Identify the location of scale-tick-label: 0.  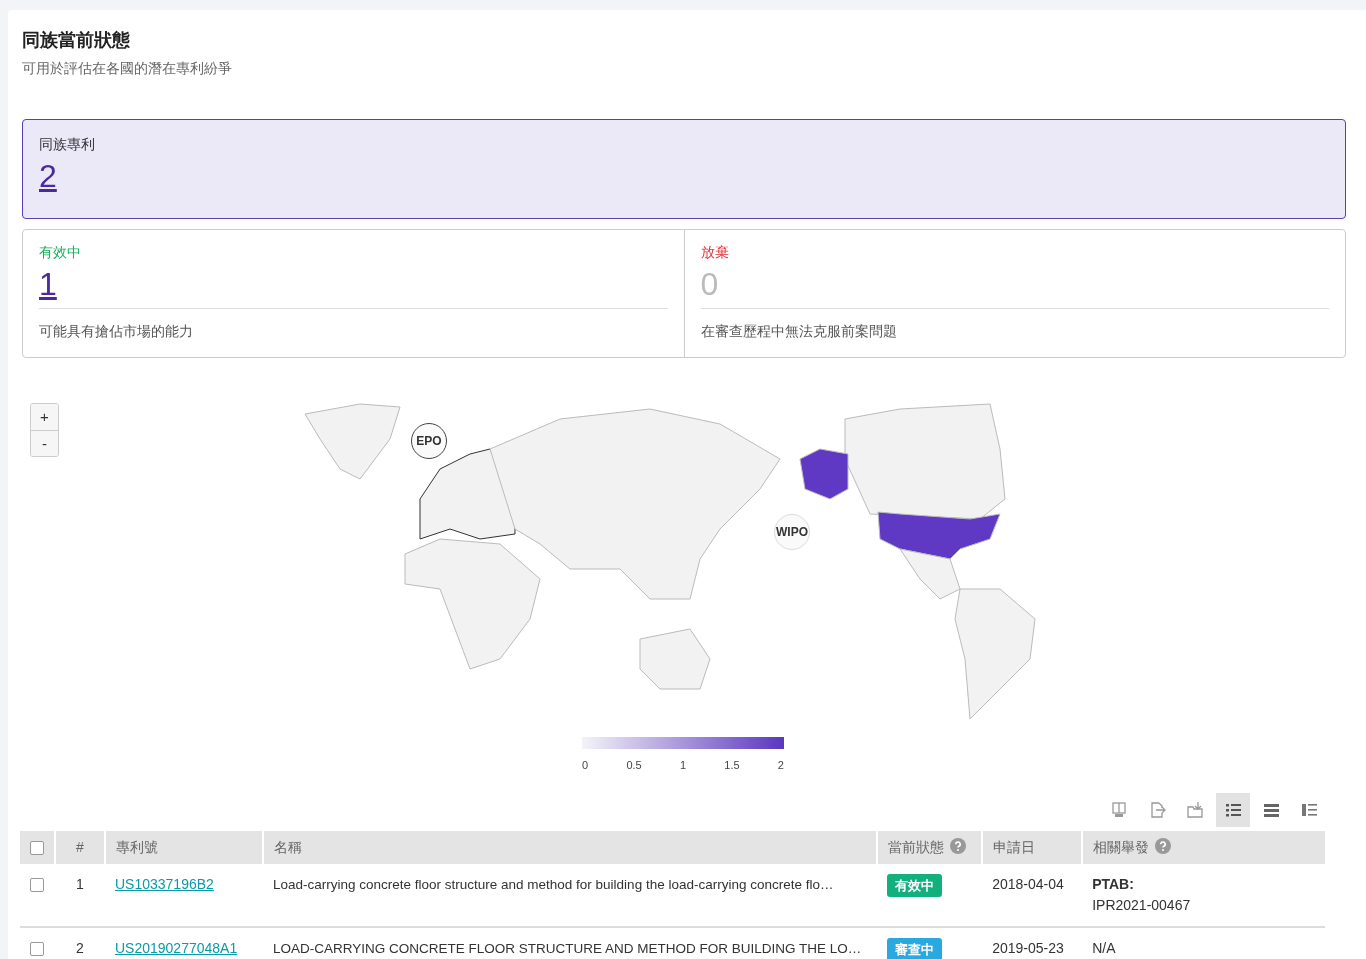
(585, 765).